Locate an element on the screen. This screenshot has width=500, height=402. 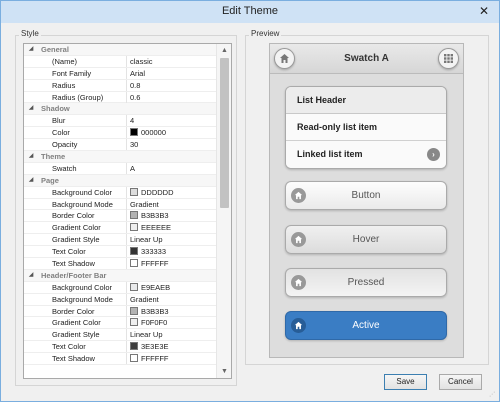
property-category: ◢ Header/Footer Bar is located at coordinates (120, 275).